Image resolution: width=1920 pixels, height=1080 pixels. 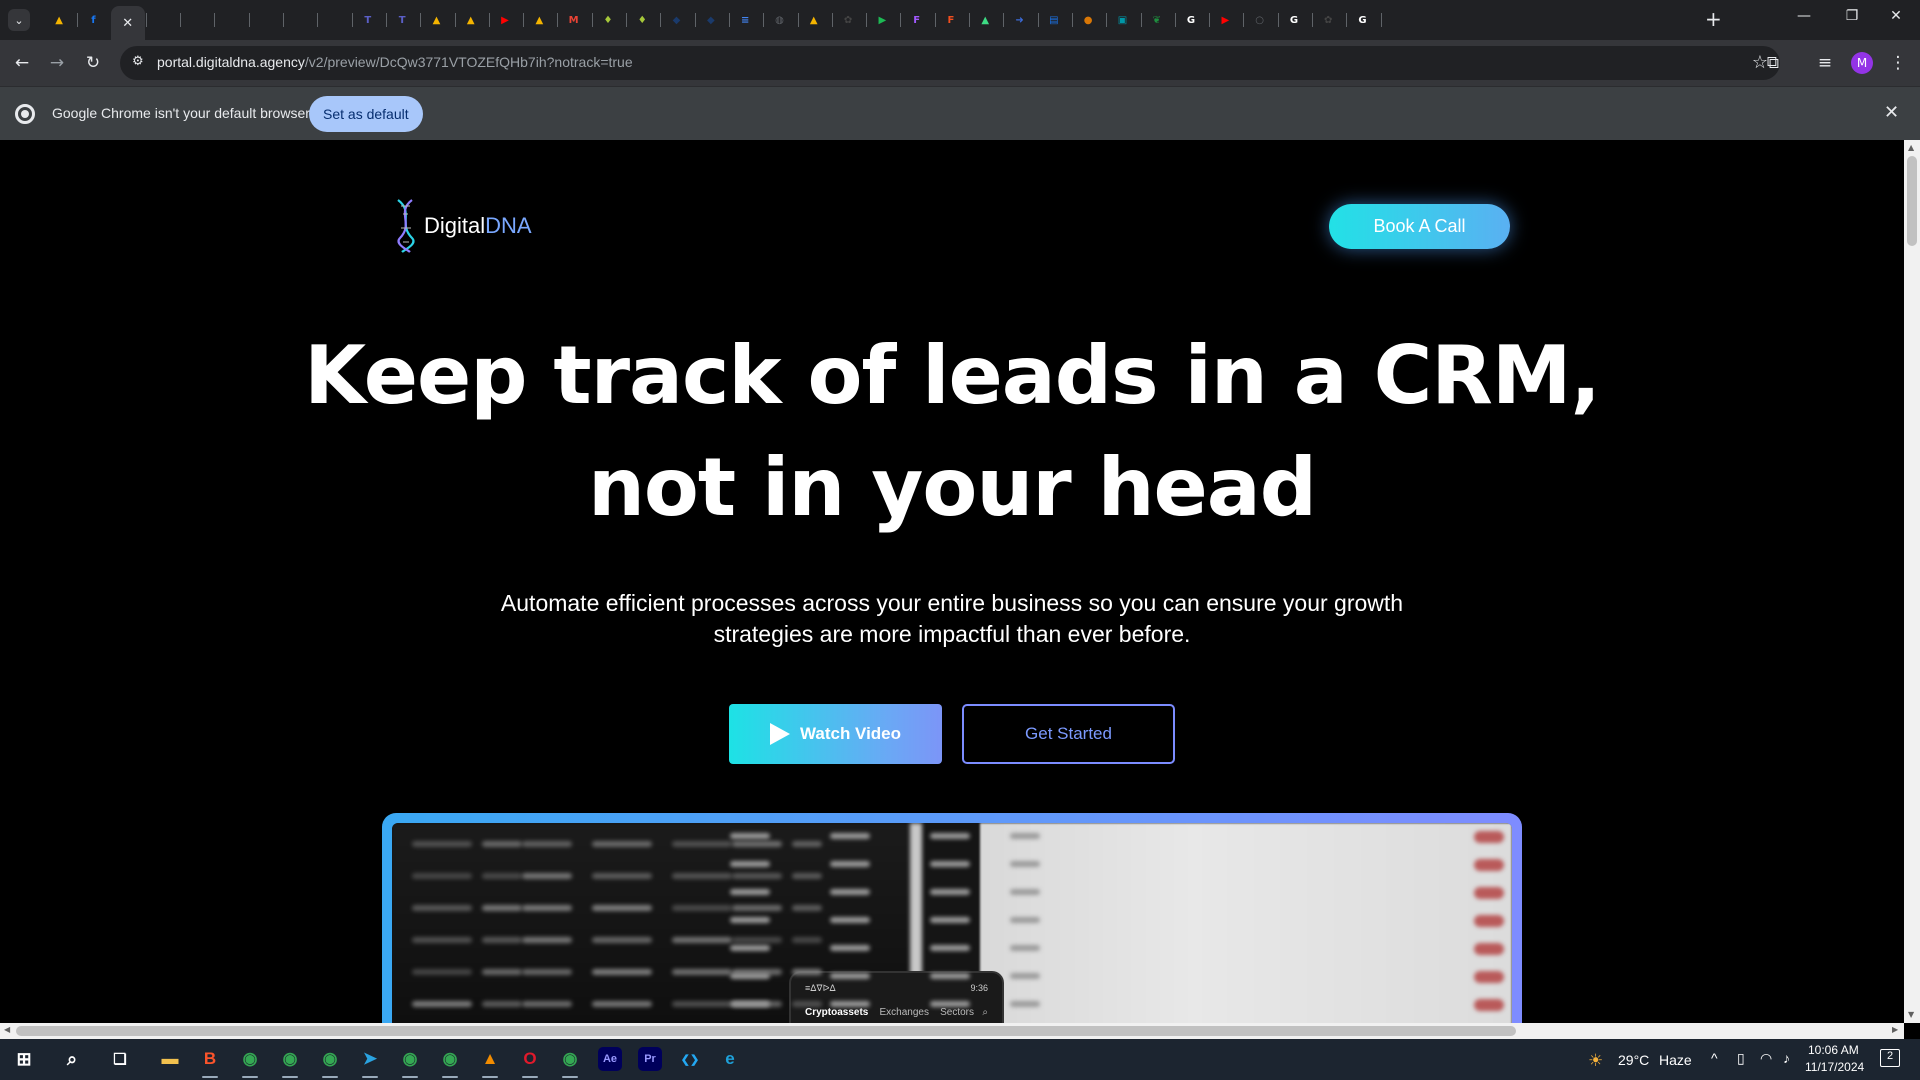 I want to click on vertical-scrollbar: ▲ ▼, so click(x=1912, y=581).